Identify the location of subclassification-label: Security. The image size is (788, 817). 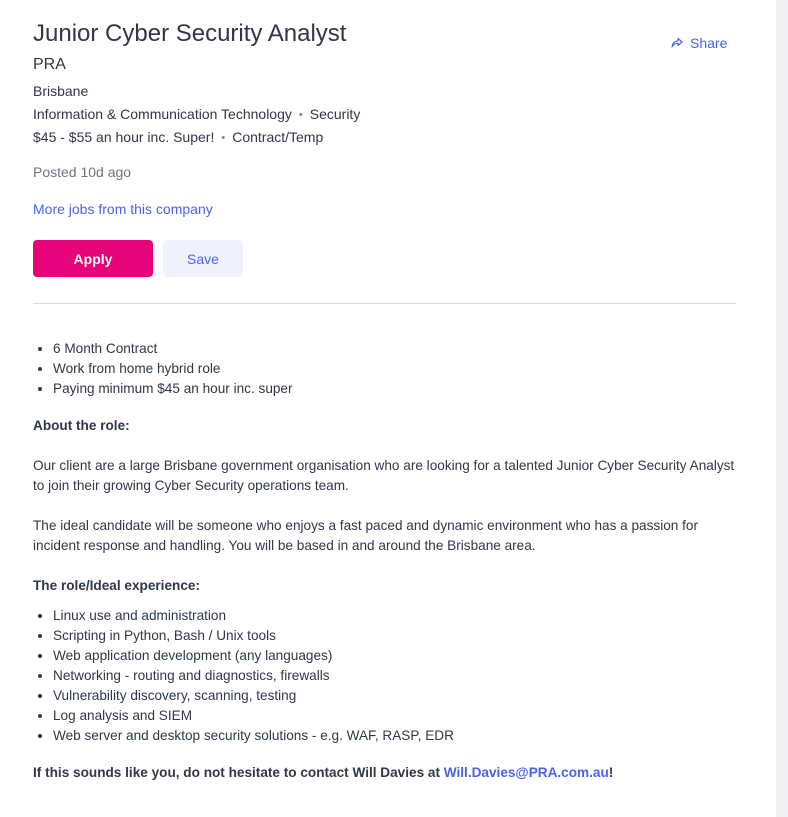
(335, 114).